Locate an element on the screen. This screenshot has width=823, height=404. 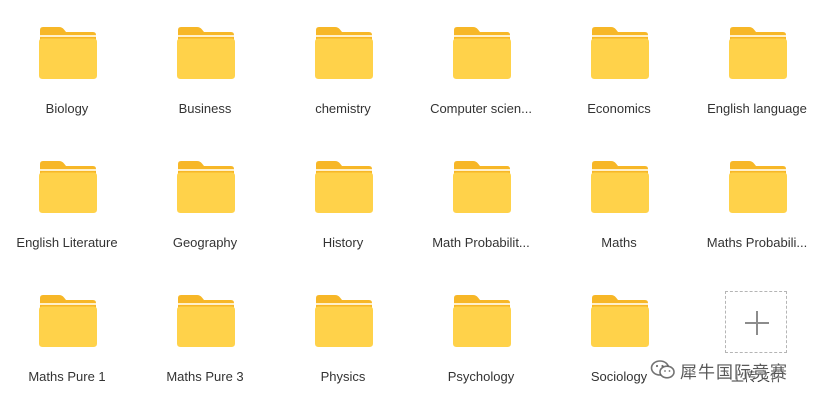
upload-file-label: 上传文件 is located at coordinates (756, 376).